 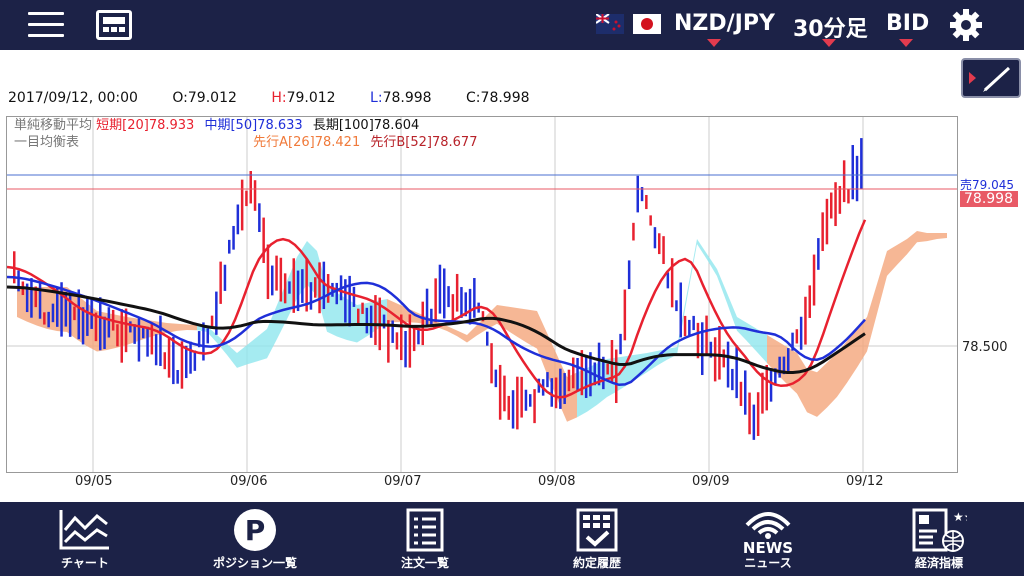 What do you see at coordinates (724, 23) in the screenshot?
I see `currency-pair-selector: NZD/JPY` at bounding box center [724, 23].